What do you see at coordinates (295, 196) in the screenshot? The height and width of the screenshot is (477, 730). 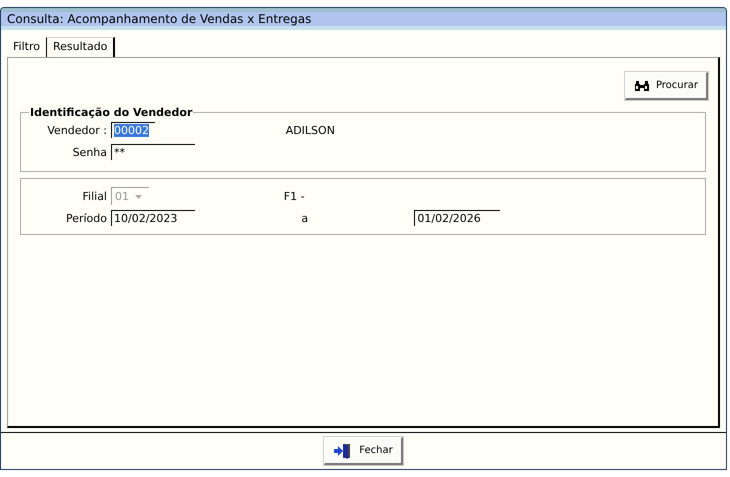 I see `branch-name: F1 -` at bounding box center [295, 196].